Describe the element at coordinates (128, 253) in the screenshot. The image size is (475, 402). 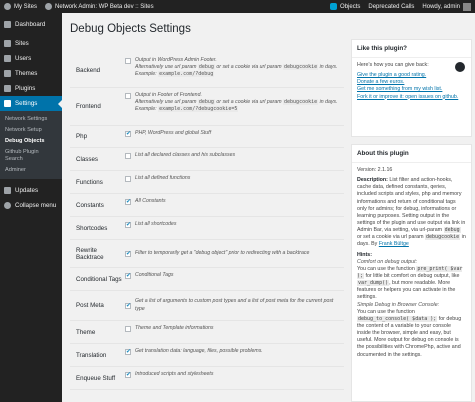
I see `rewrite-backtrace-checkbox` at that location.